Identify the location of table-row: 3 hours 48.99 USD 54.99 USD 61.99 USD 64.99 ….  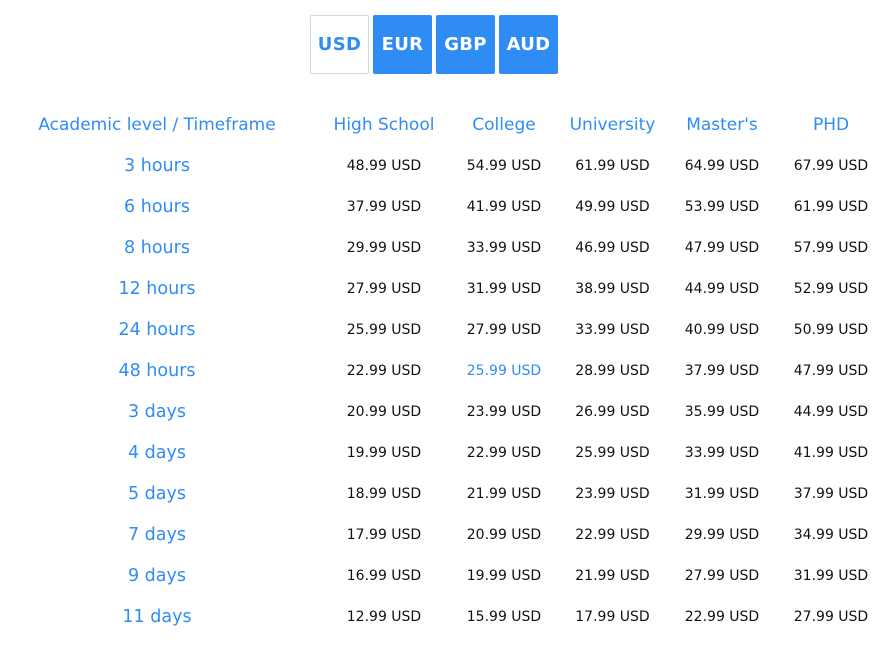
(444, 165).